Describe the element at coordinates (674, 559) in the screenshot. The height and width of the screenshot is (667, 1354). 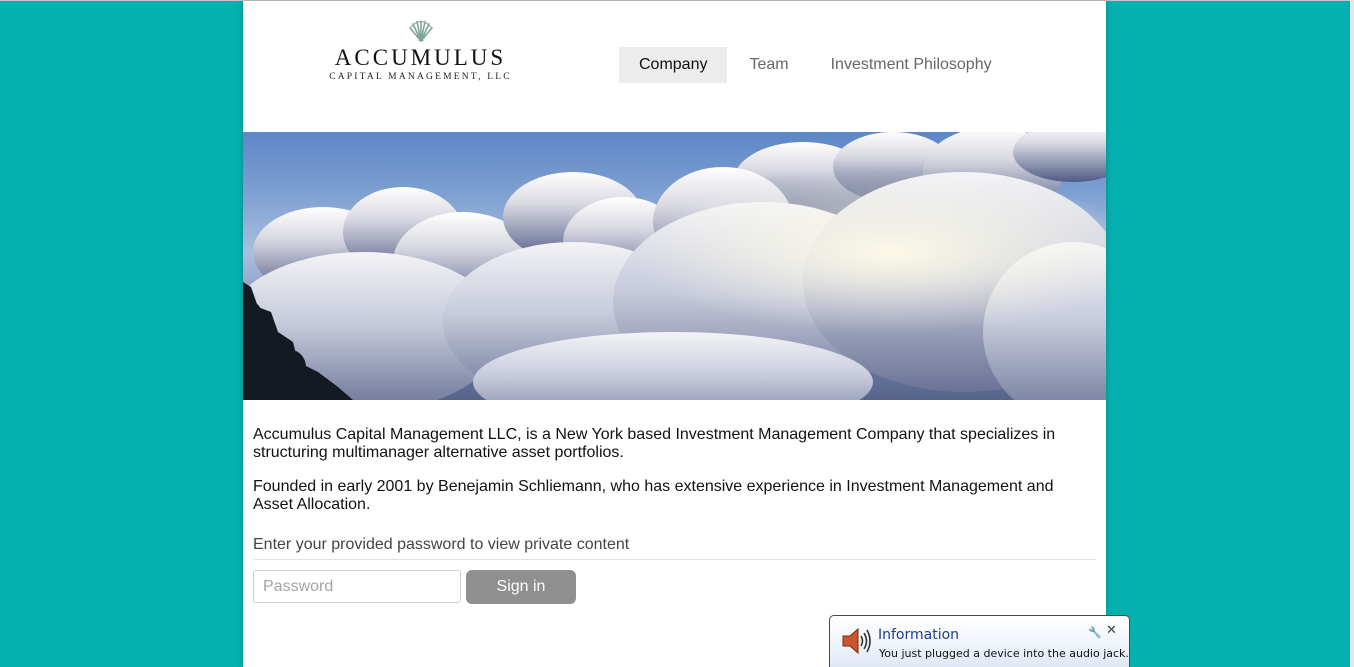
I see `divider` at that location.